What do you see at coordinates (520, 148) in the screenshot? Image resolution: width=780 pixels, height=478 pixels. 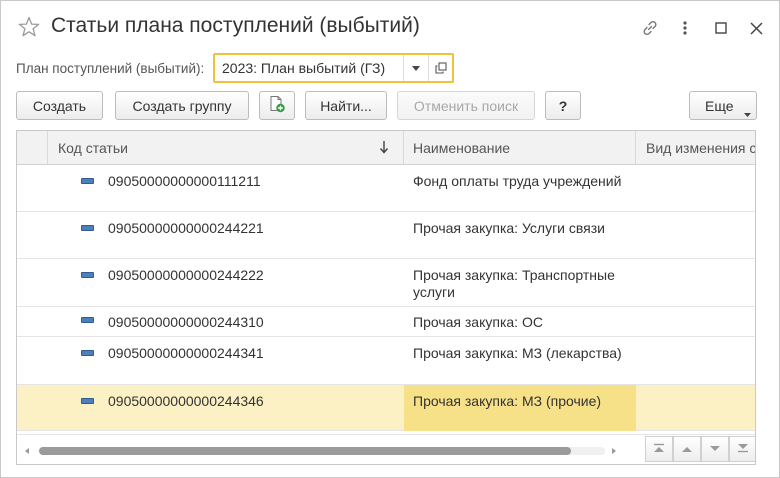 I see `column-header-name: Наименование` at bounding box center [520, 148].